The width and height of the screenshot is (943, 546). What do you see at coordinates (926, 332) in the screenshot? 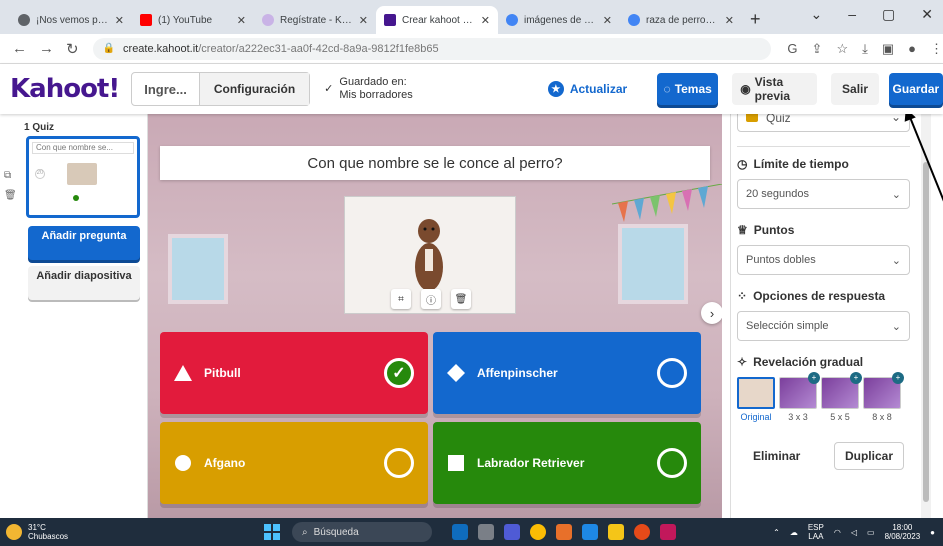
I see `scrollbar-thumb` at bounding box center [926, 332].